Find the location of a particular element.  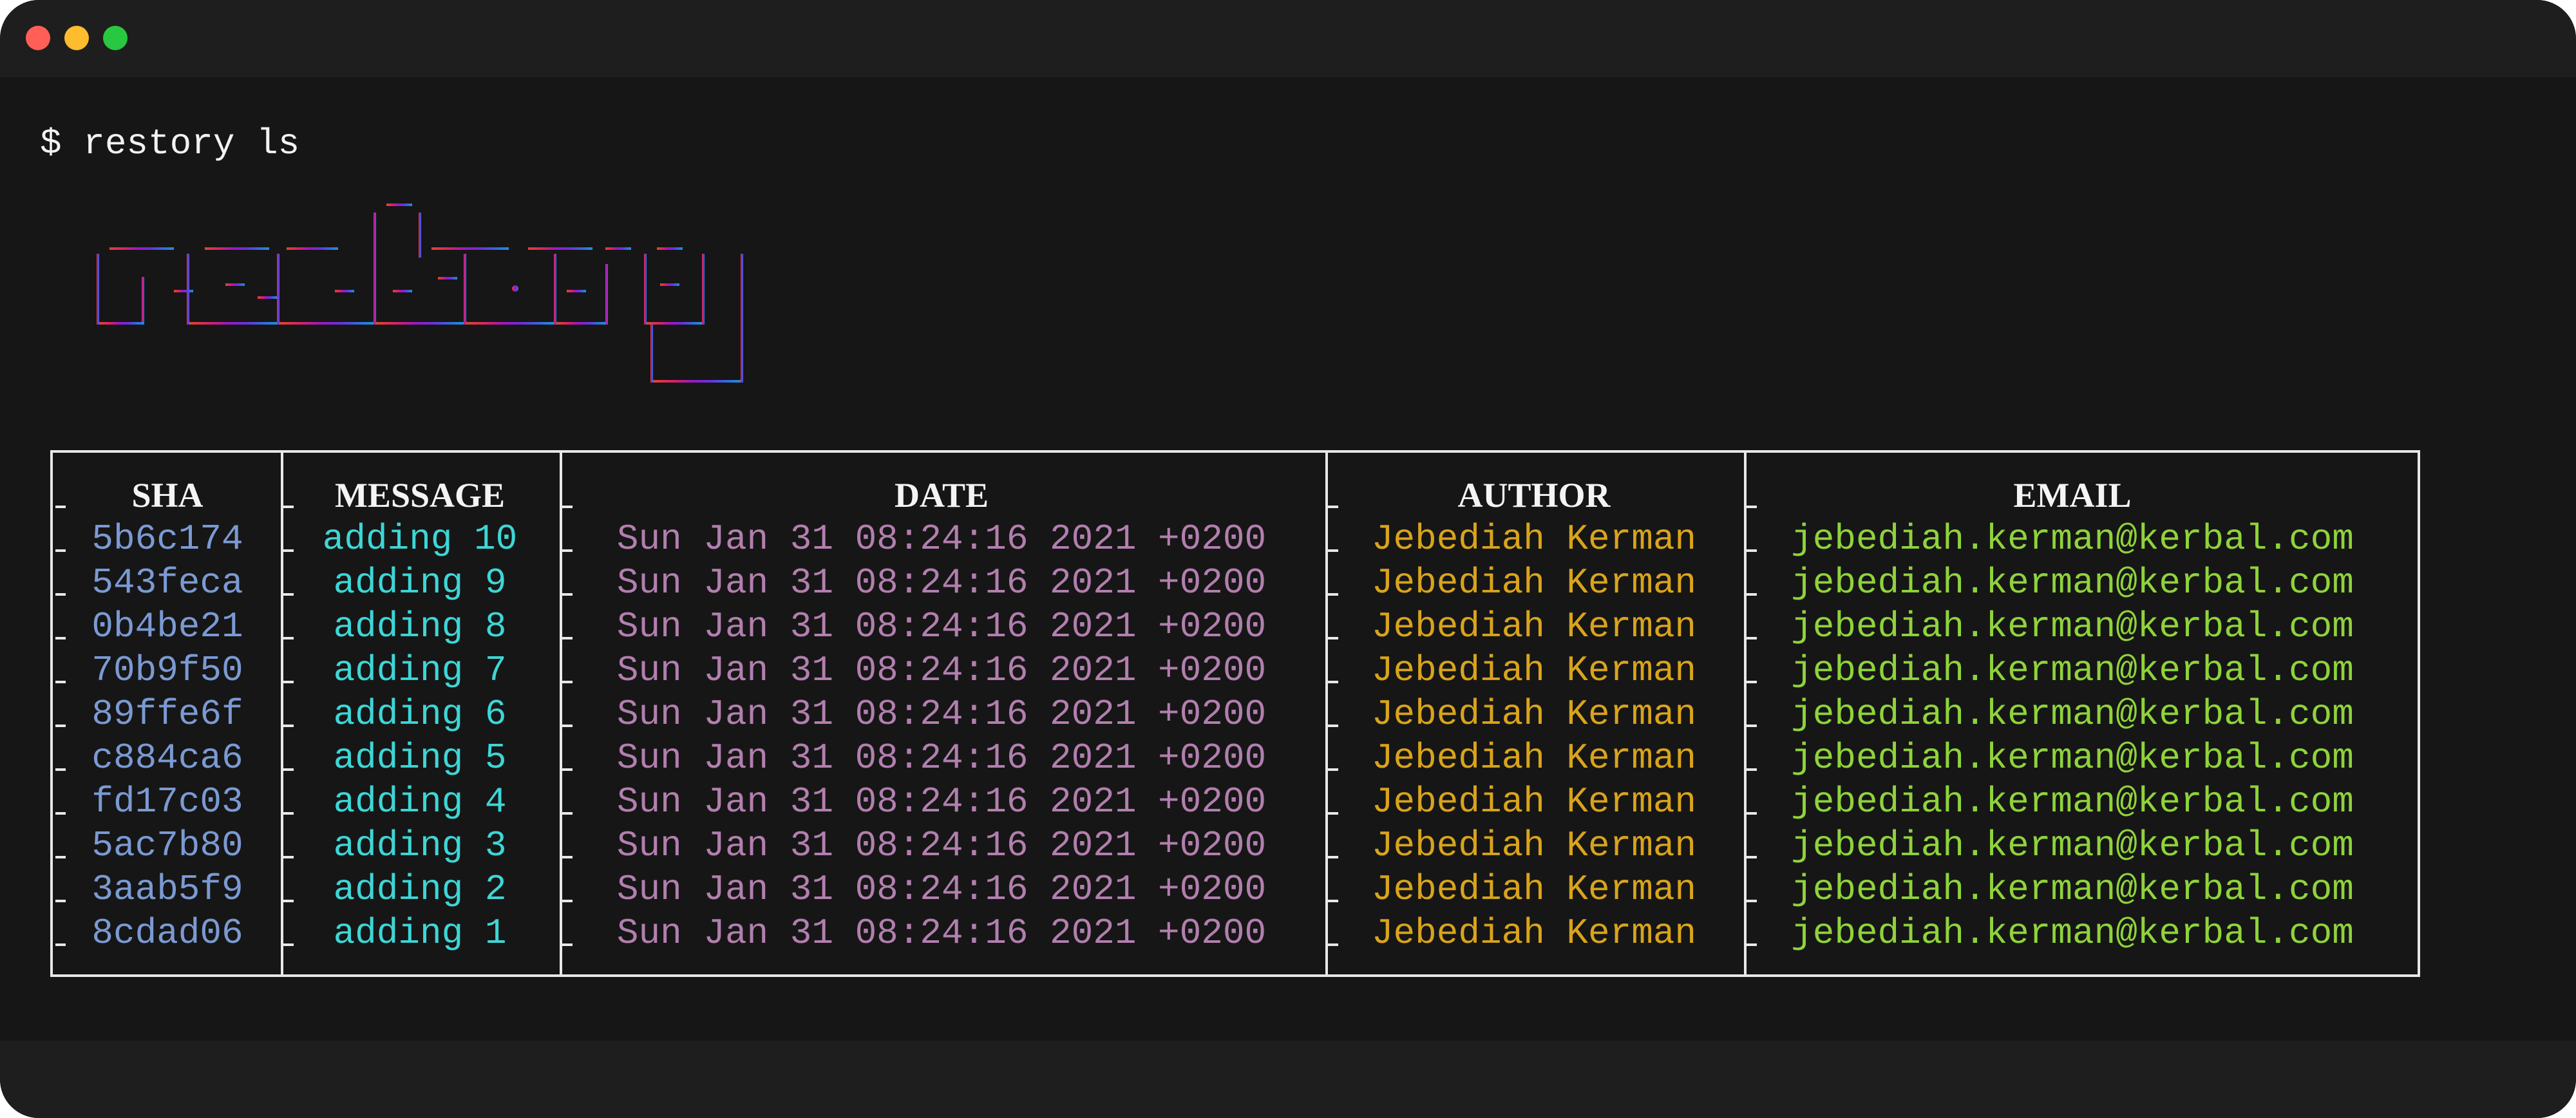

command-line: $ restory ls is located at coordinates (169, 143).